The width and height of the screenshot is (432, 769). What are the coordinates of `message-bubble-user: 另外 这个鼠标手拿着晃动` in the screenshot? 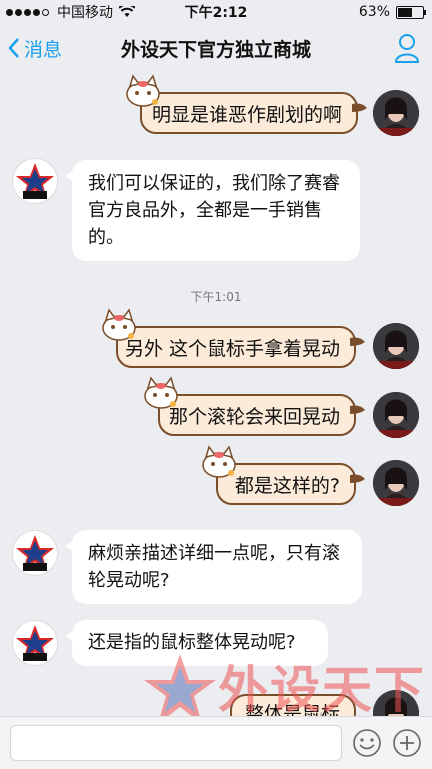 It's located at (233, 338).